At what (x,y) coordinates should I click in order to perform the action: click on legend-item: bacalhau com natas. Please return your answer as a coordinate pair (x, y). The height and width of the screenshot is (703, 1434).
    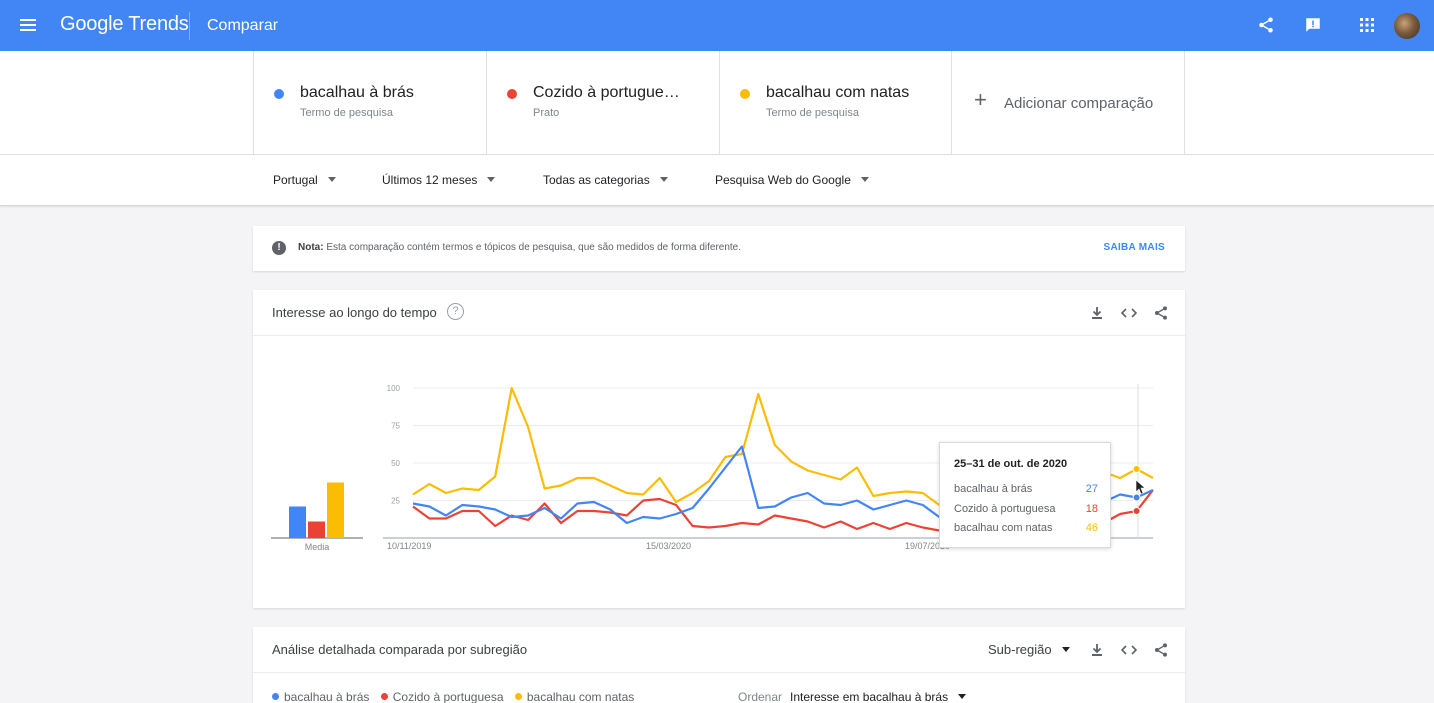
    Looking at the image, I should click on (574, 696).